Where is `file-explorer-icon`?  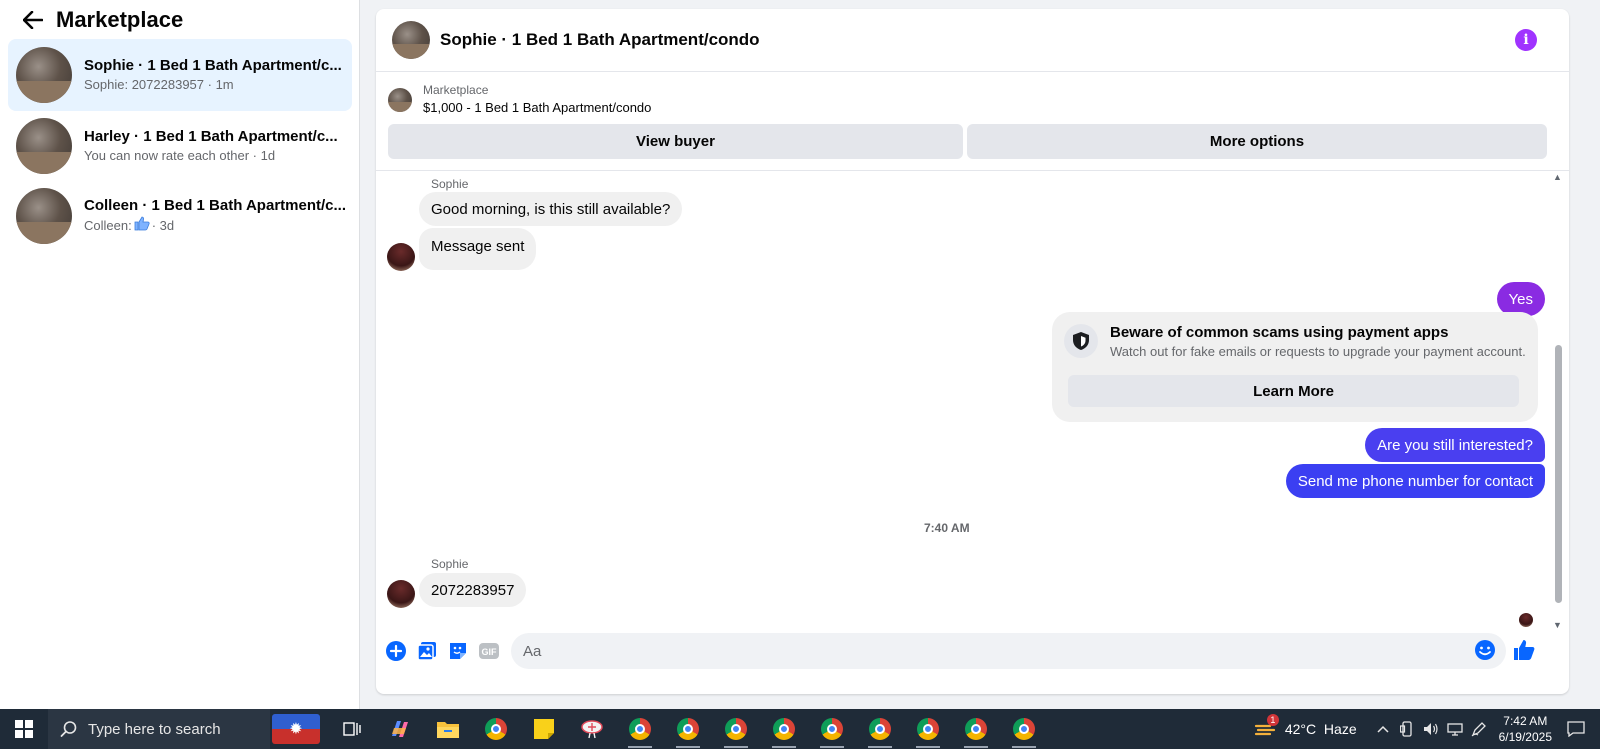 file-explorer-icon is located at coordinates (448, 729).